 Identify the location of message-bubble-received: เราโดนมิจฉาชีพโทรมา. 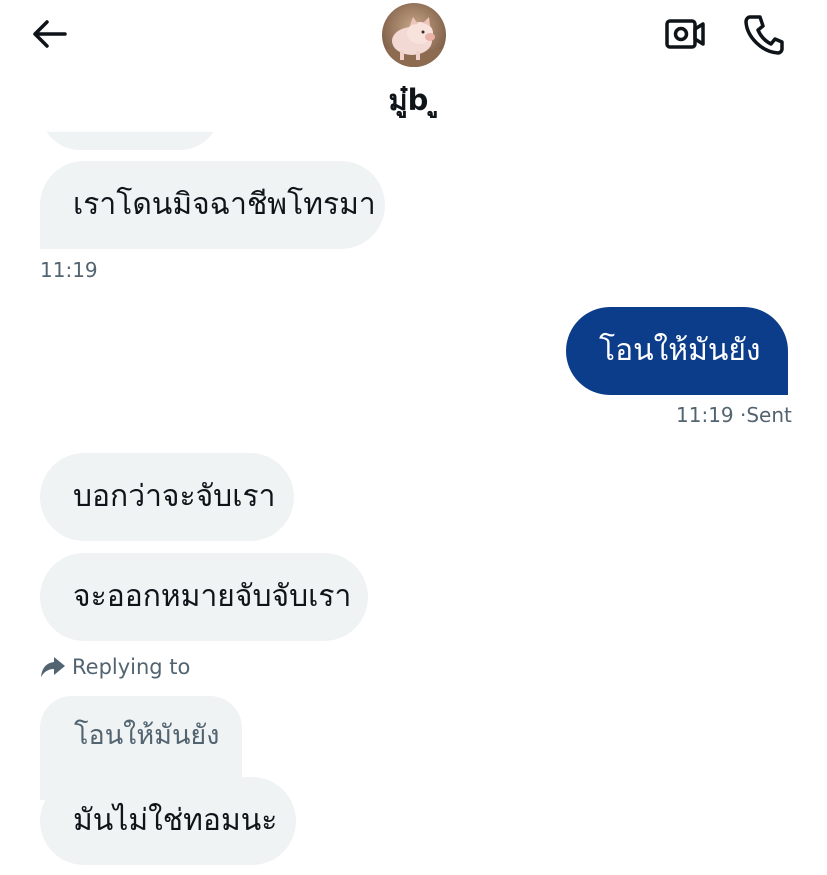
(212, 205).